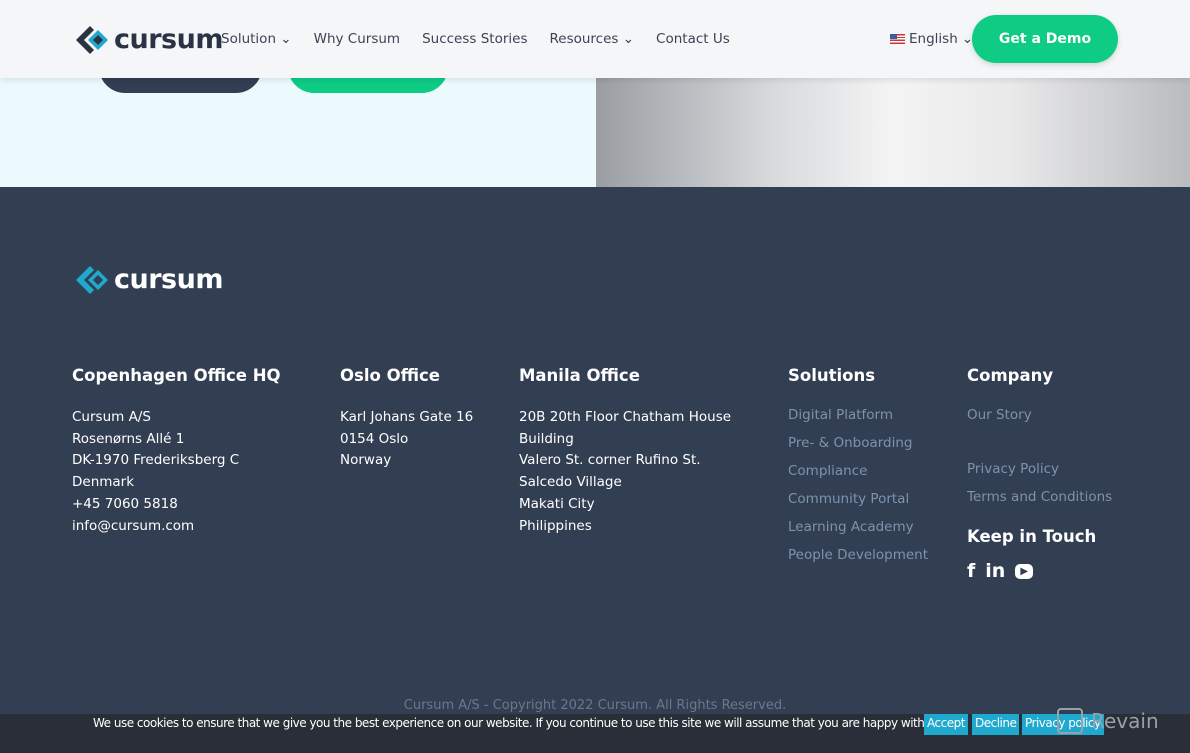 This screenshot has height=753, width=1190. Describe the element at coordinates (832, 375) in the screenshot. I see `column-title: Solutions` at that location.